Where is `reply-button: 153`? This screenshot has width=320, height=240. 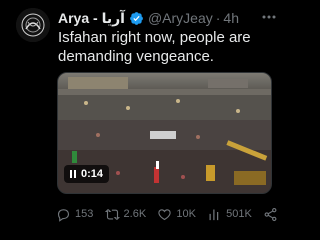 reply-button: 153 is located at coordinates (74, 214).